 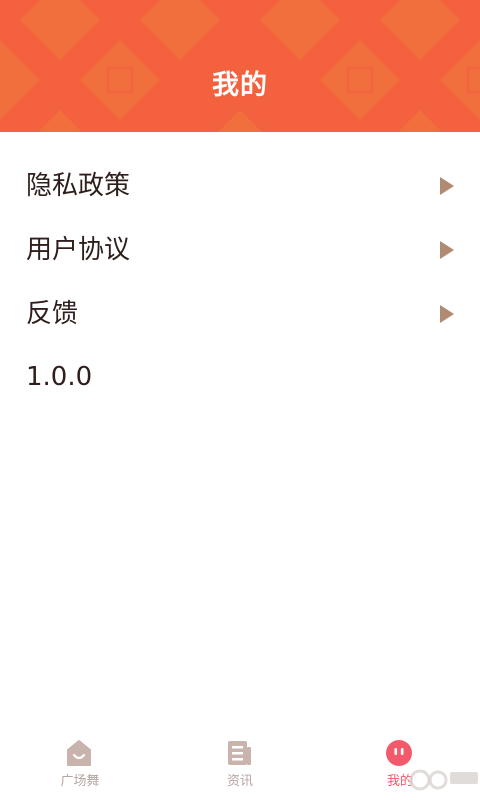 What do you see at coordinates (52, 314) in the screenshot?
I see `menu-item-label: 反馈` at bounding box center [52, 314].